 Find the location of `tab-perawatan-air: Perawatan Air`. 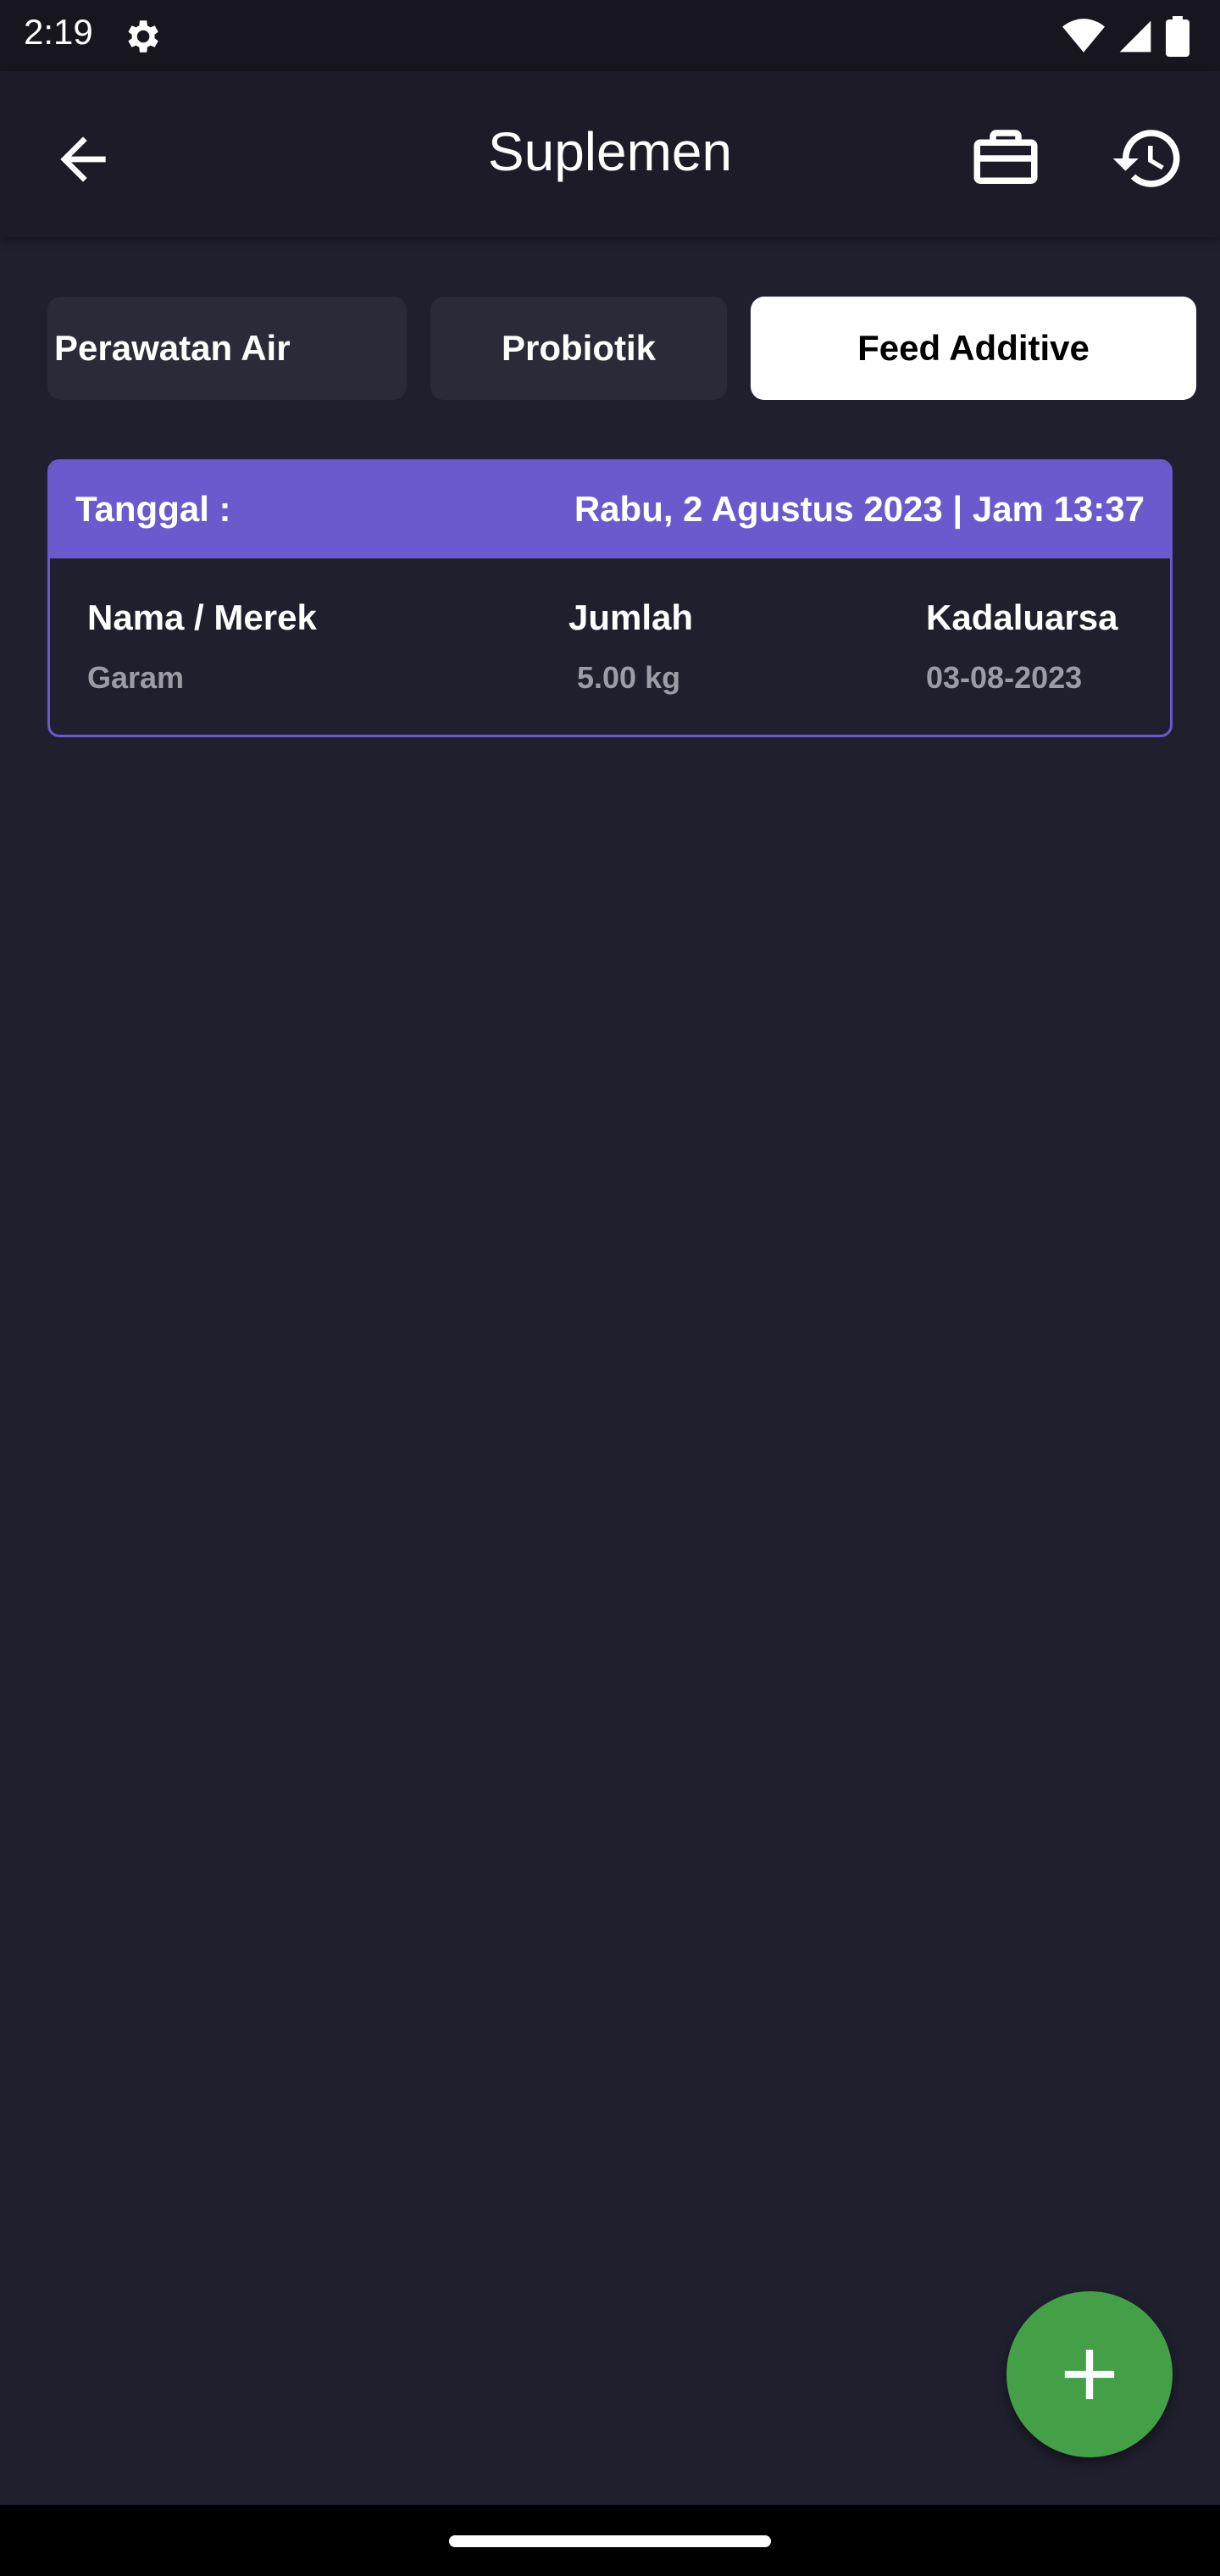

tab-perawatan-air: Perawatan Air is located at coordinates (227, 348).